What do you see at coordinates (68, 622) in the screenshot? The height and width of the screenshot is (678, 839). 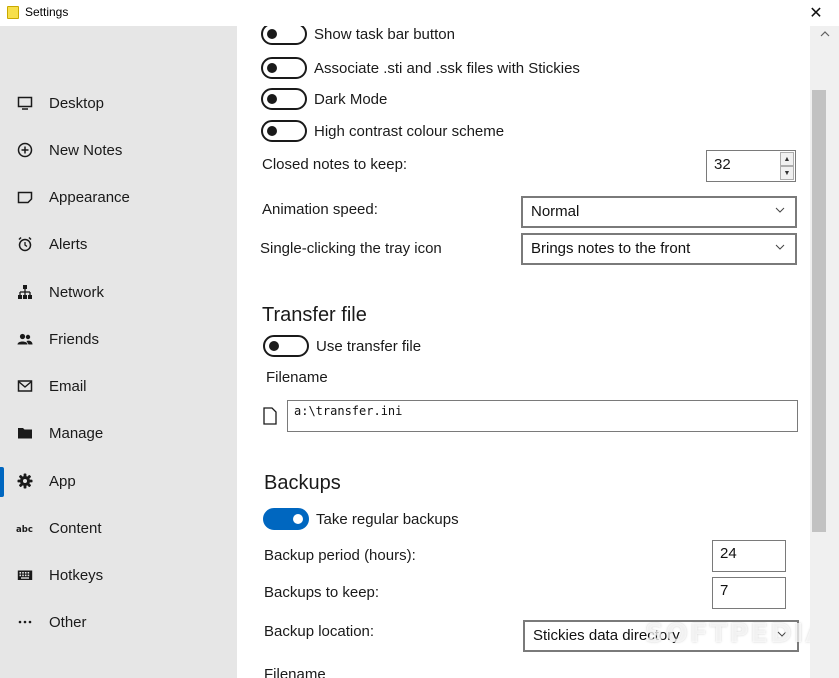 I see `sidebar-item-label: Other` at bounding box center [68, 622].